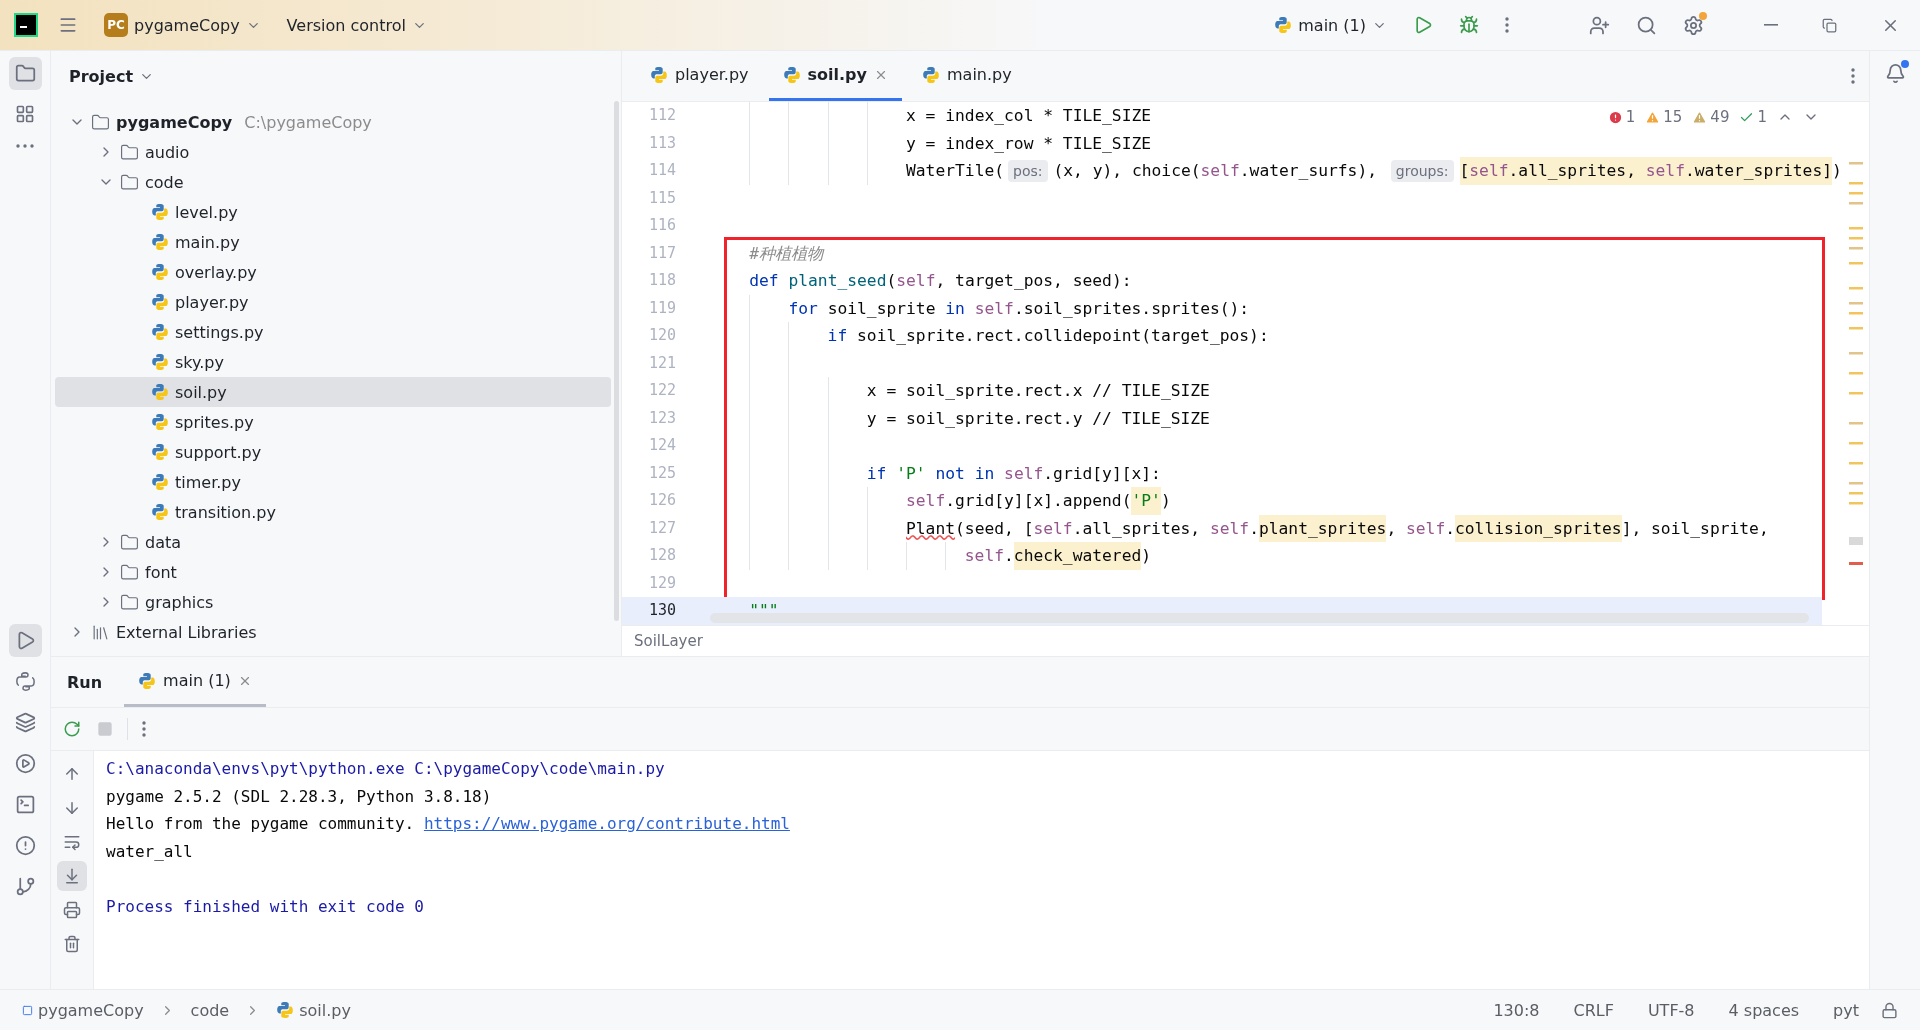 The width and height of the screenshot is (1920, 1030). I want to click on scroll-to-end-button, so click(72, 876).